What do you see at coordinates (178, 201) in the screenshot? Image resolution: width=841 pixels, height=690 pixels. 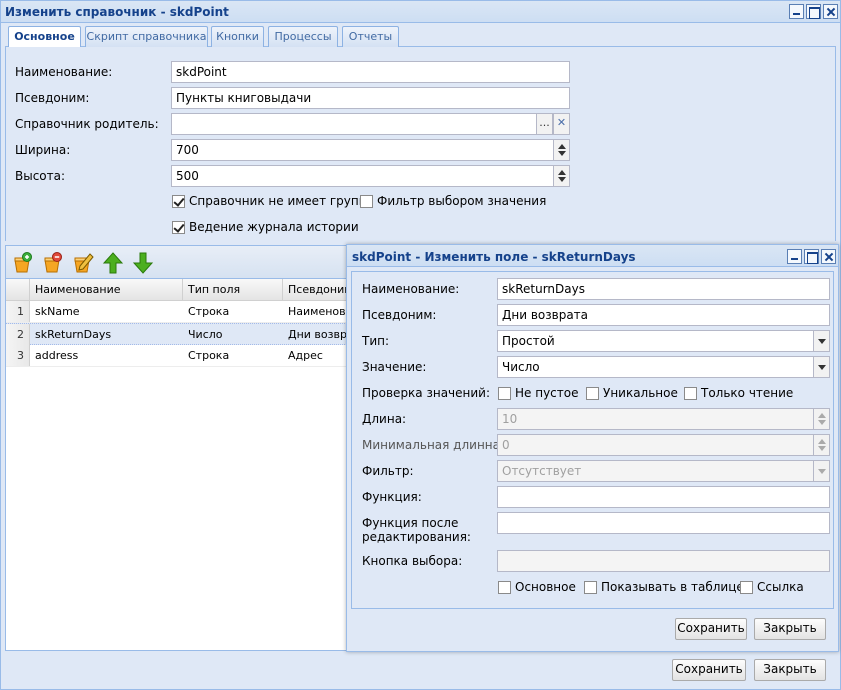 I see `no-groups-checkbox` at bounding box center [178, 201].